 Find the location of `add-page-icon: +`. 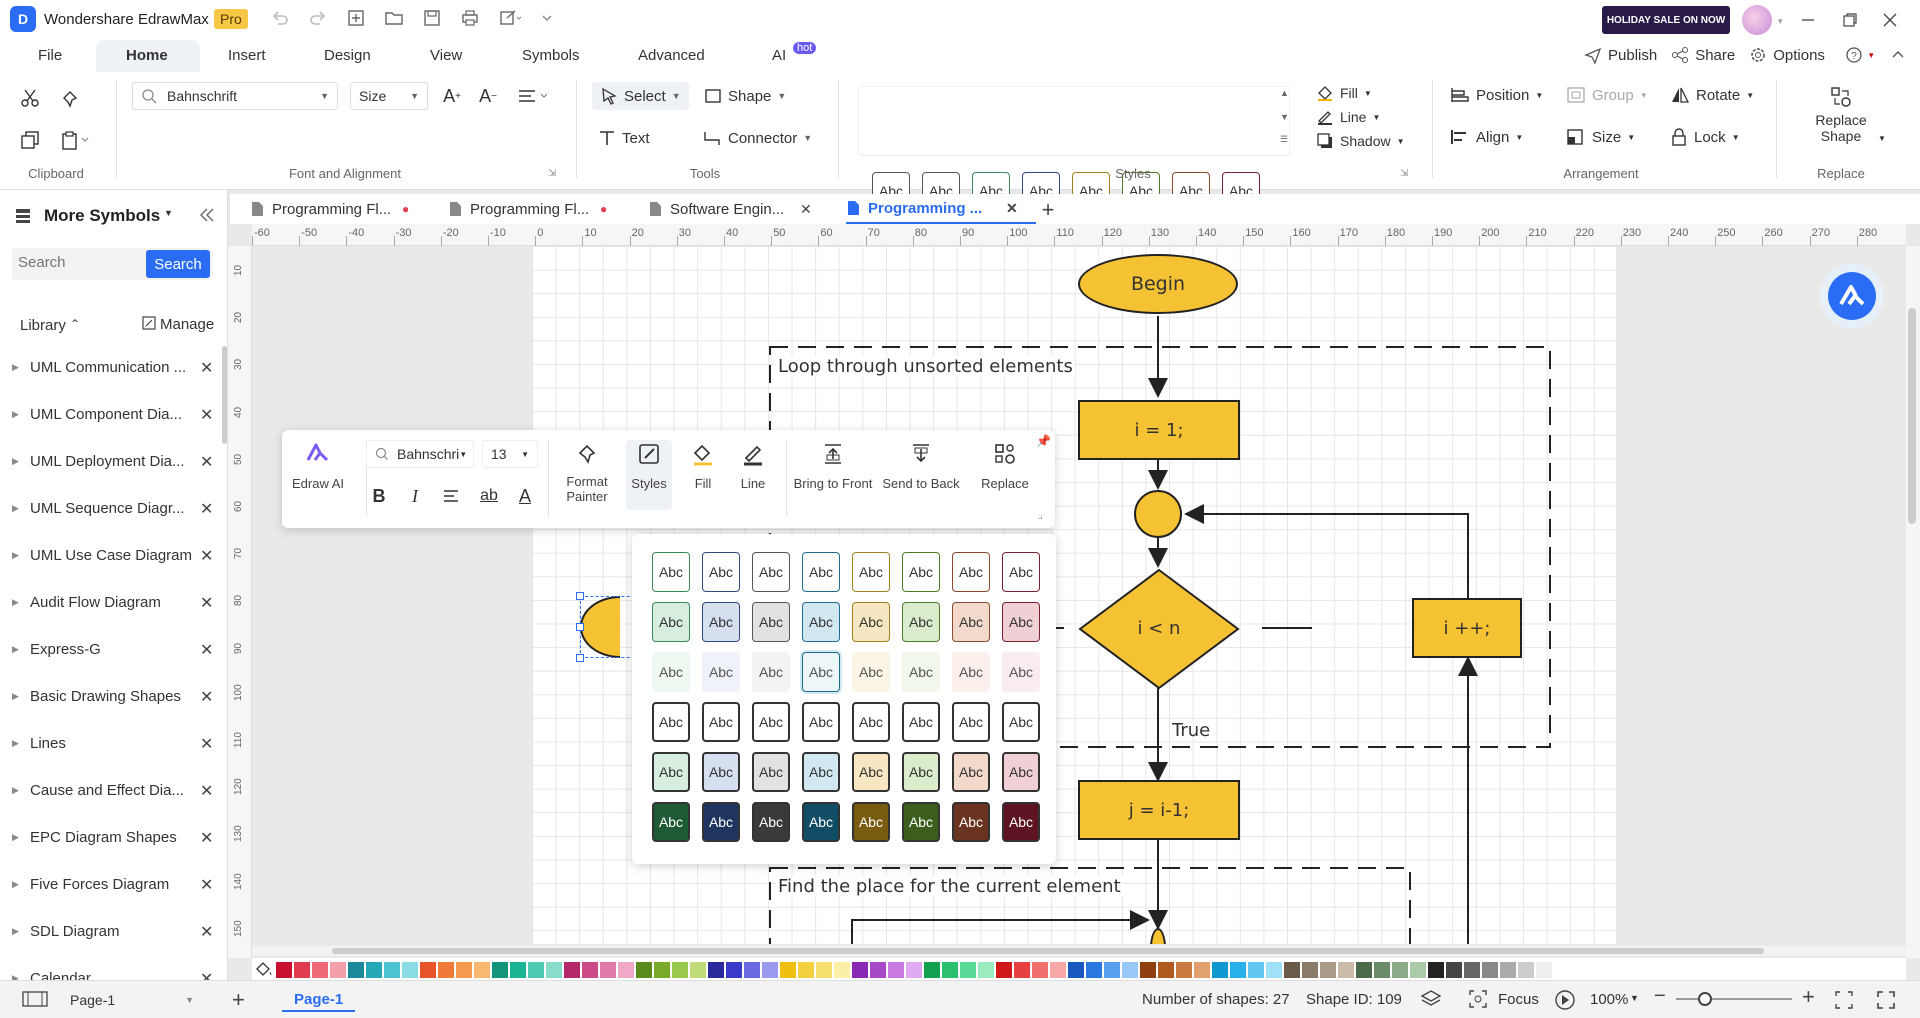

add-page-icon: + is located at coordinates (238, 1000).